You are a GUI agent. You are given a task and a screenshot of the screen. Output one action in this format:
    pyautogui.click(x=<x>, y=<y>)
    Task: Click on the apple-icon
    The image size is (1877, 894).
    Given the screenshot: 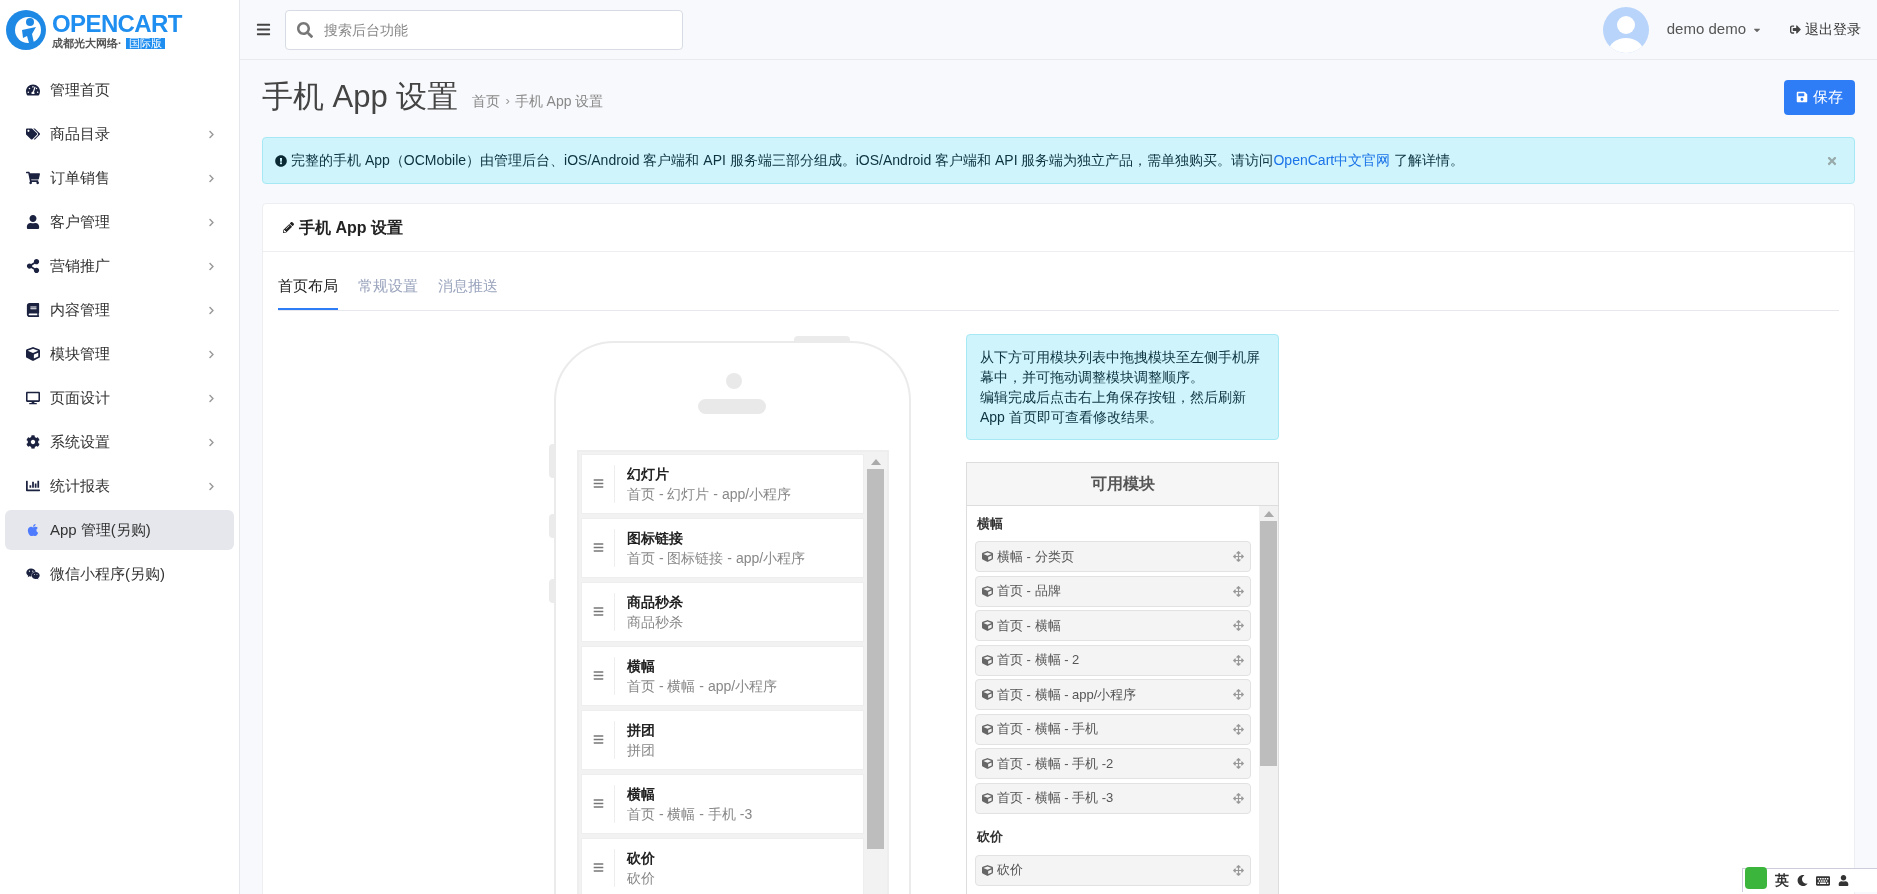 What is the action you would take?
    pyautogui.click(x=33, y=530)
    